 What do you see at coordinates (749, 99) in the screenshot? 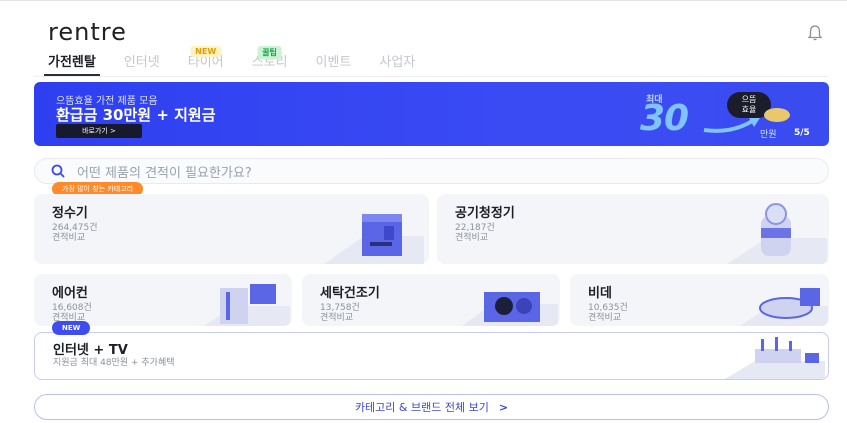
I see `bubble-line: 으뜸` at bounding box center [749, 99].